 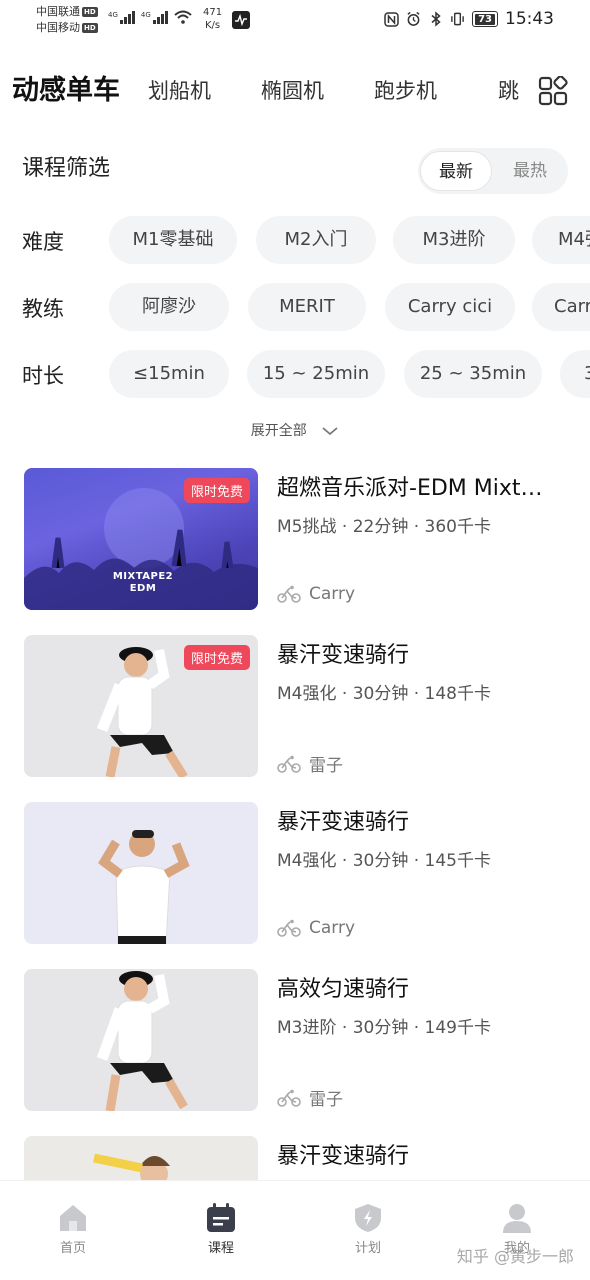 What do you see at coordinates (221, 1217) in the screenshot?
I see `calendar-icon` at bounding box center [221, 1217].